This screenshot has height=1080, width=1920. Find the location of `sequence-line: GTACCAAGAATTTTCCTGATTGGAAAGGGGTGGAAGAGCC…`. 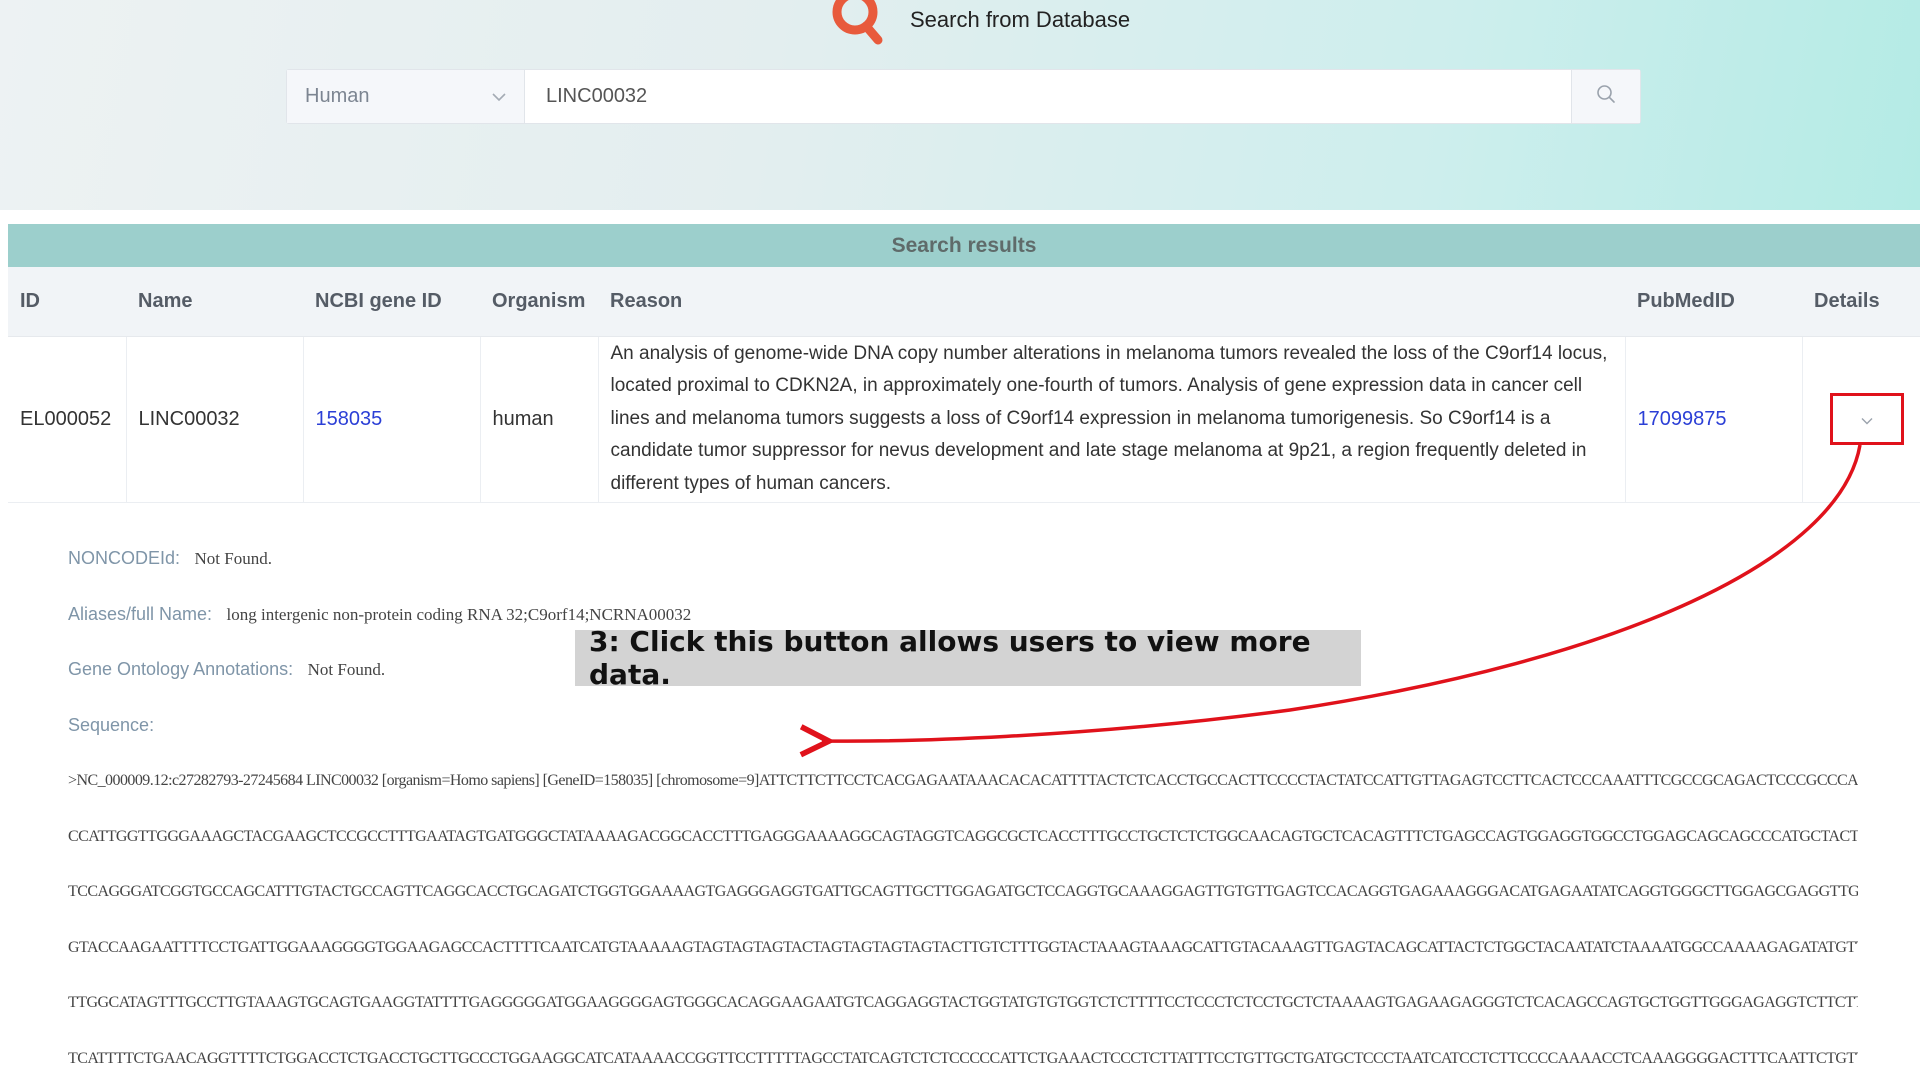

sequence-line: GTACCAAGAATTTTCCTGATTGGAAAGGGGTGGAAGAGCC… is located at coordinates (963, 947).